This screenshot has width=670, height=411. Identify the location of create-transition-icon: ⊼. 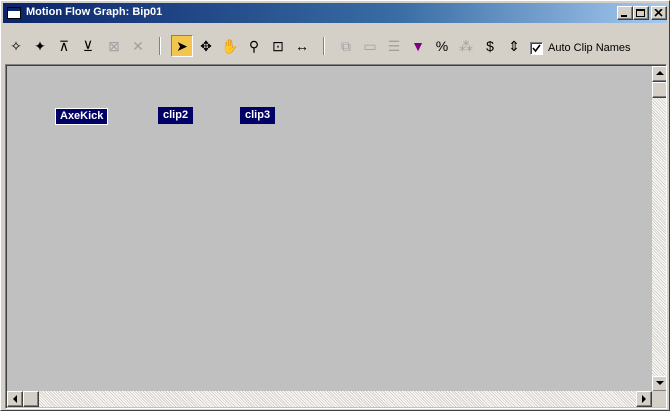
(64, 46).